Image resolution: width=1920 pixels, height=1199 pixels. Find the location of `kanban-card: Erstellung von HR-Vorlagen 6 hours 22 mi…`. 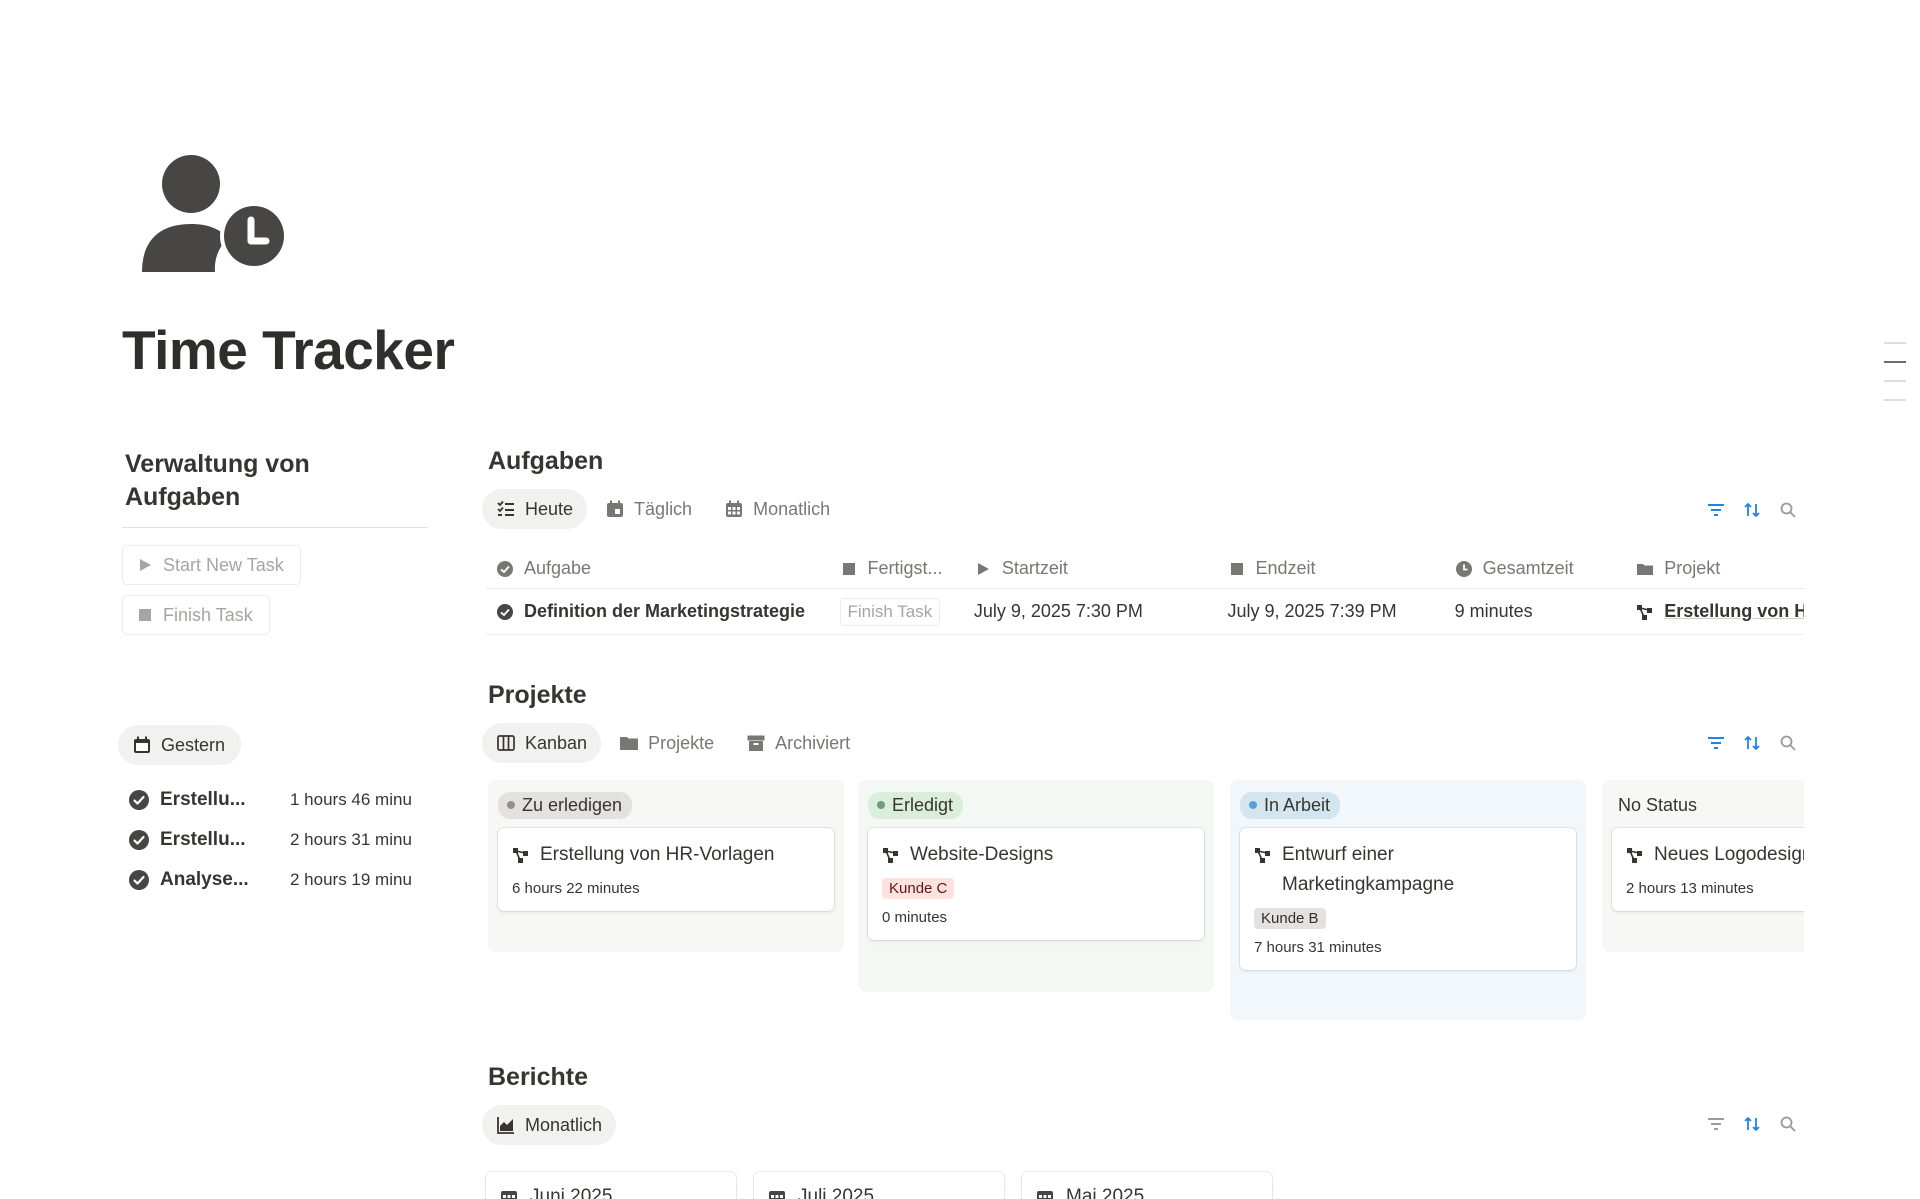

kanban-card: Erstellung von HR-Vorlagen 6 hours 22 mi… is located at coordinates (666, 869).